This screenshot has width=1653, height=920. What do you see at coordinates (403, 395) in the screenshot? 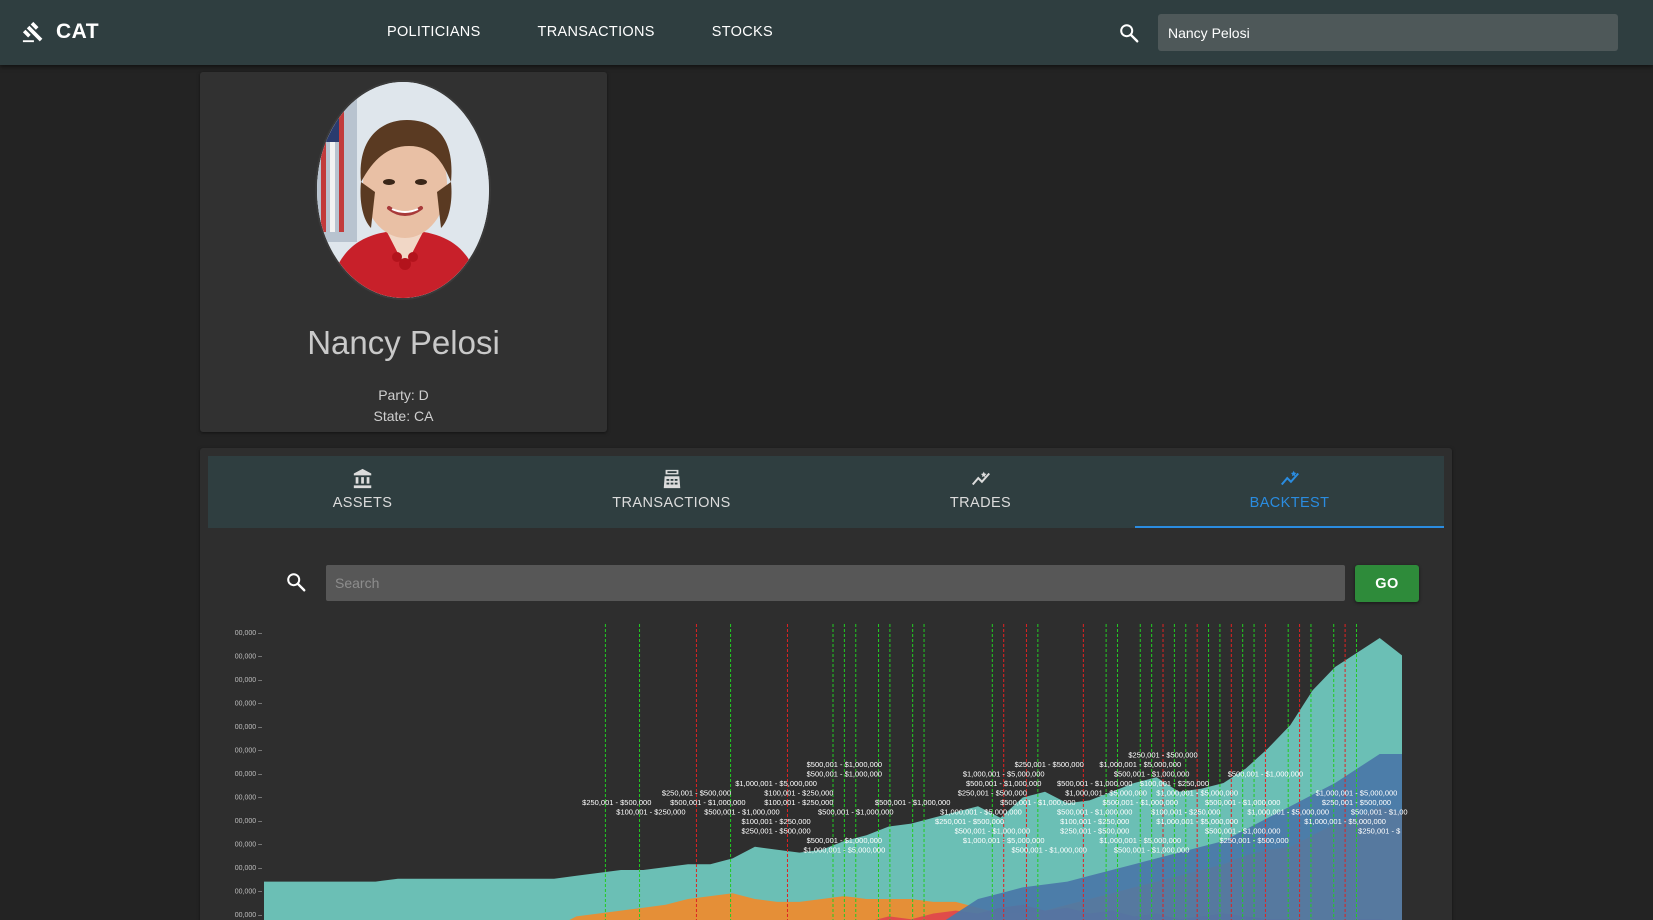
I see `party-label: Party: D` at bounding box center [403, 395].